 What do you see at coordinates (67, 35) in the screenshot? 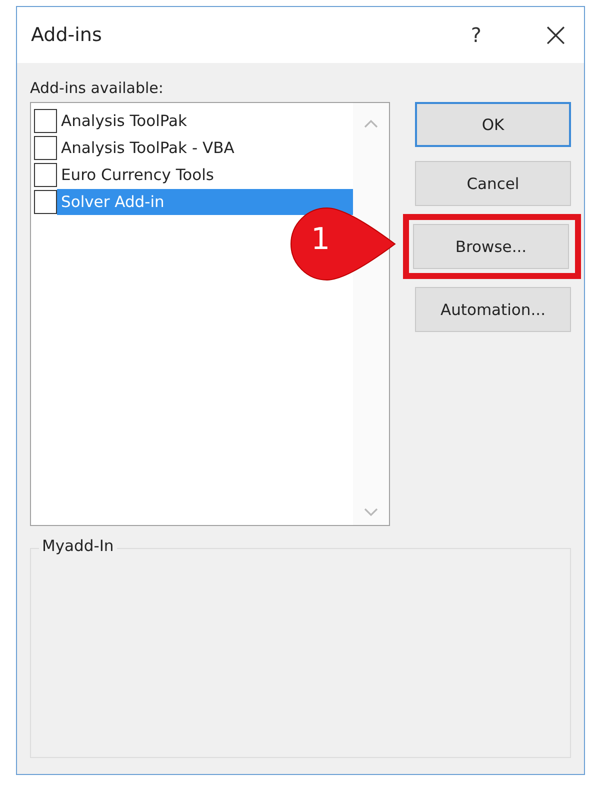
I see `window-title: Add-ins` at bounding box center [67, 35].